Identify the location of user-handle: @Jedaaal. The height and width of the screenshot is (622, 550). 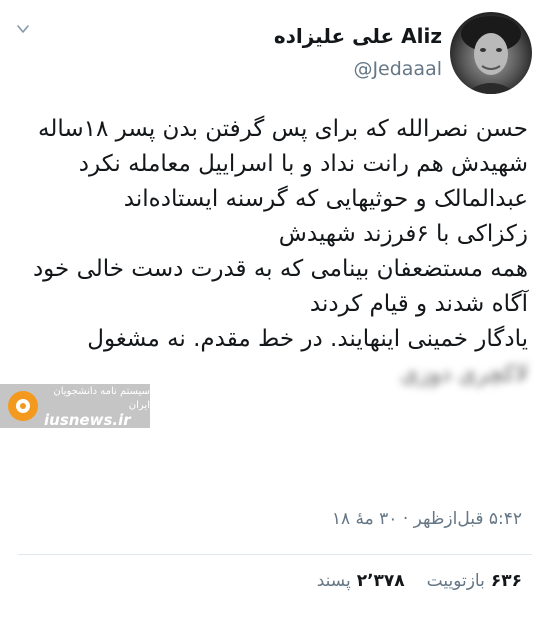
(397, 69).